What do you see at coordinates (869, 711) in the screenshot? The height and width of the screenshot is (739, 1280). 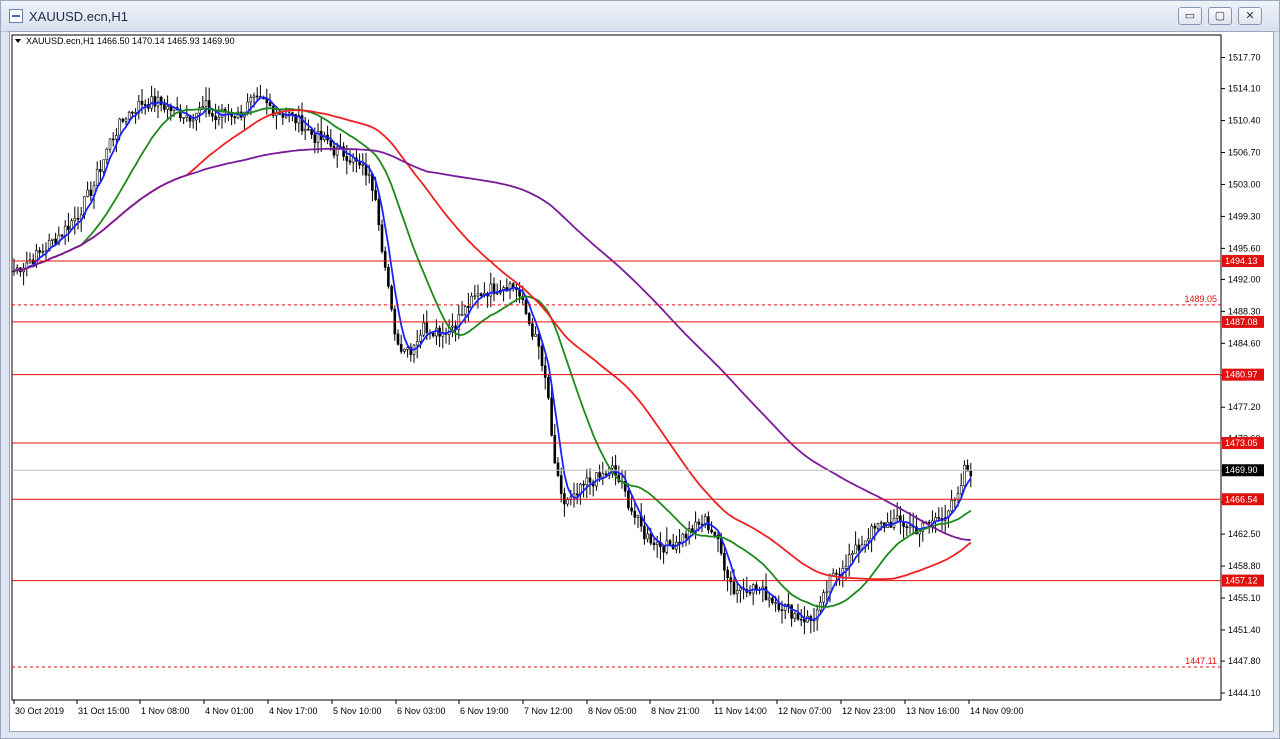 I see `x-tick-label: 12 Nov 23:00` at bounding box center [869, 711].